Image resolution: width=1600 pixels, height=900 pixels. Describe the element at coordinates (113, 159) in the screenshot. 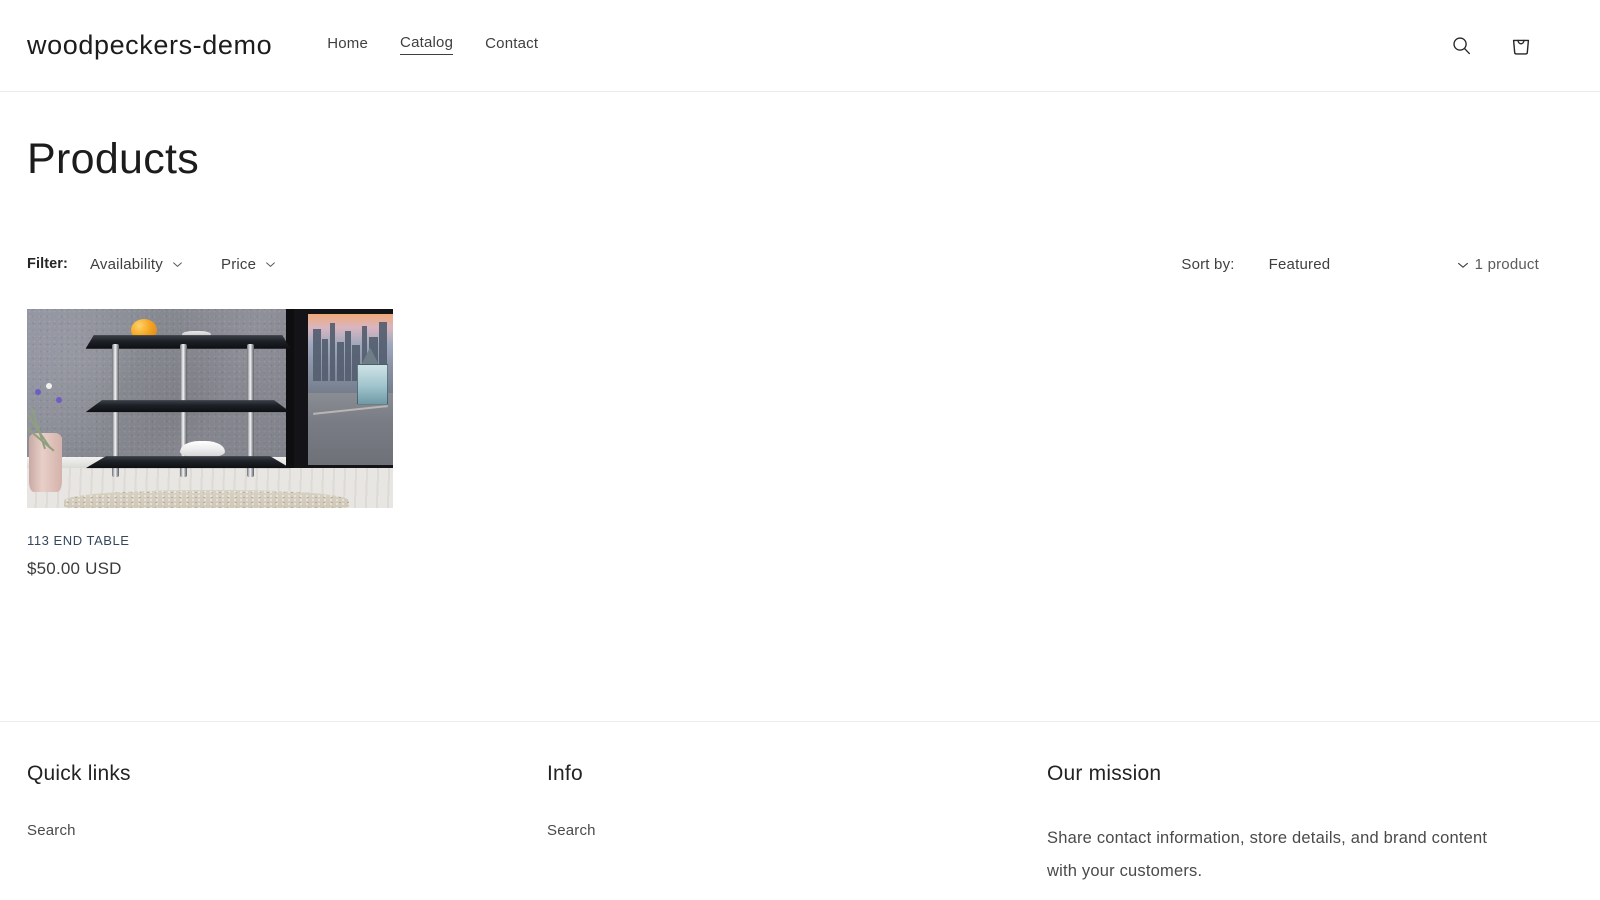

I see `page-title: Products` at that location.